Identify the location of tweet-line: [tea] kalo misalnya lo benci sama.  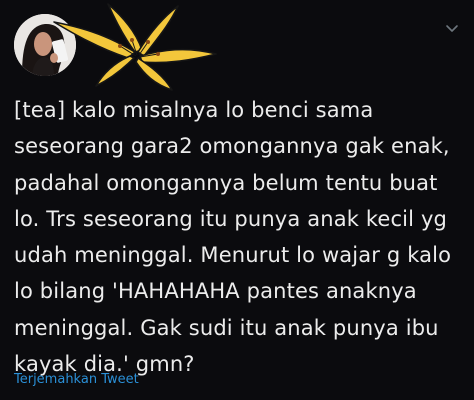
(194, 110).